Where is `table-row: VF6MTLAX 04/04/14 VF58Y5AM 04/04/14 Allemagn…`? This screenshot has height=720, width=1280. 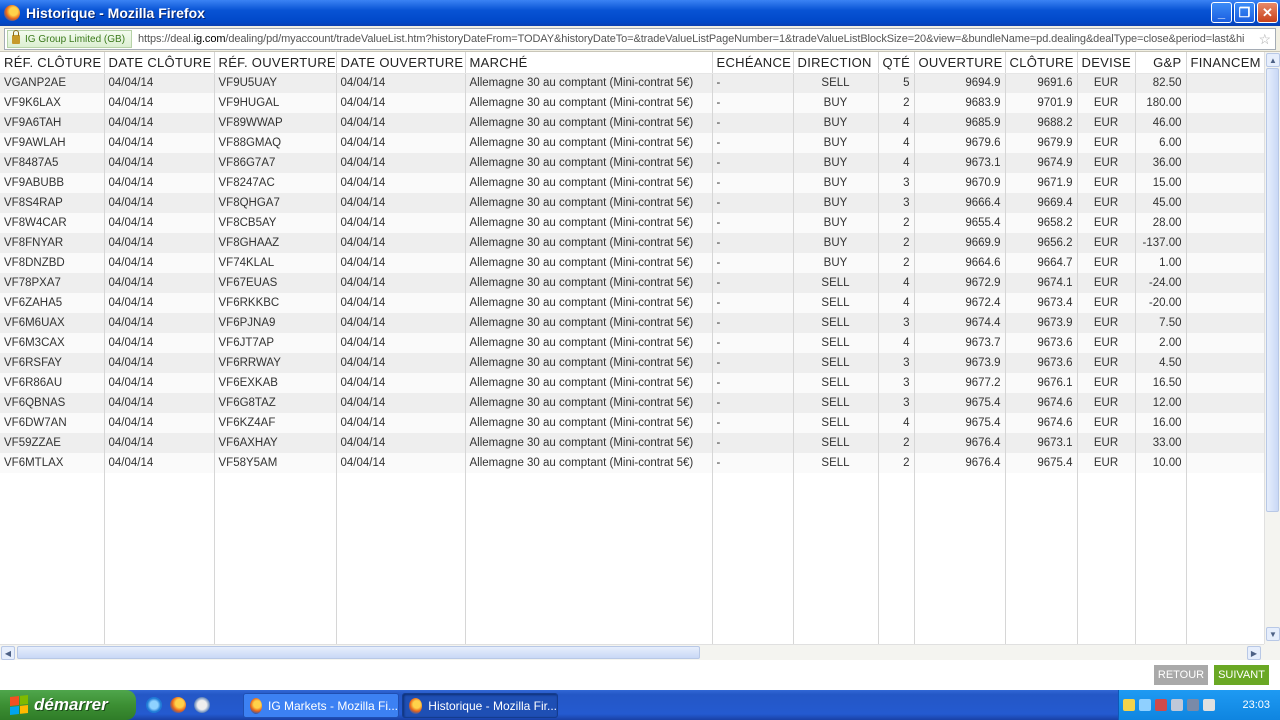 table-row: VF6MTLAX 04/04/14 VF58Y5AM 04/04/14 Allemagn… is located at coordinates (632, 463).